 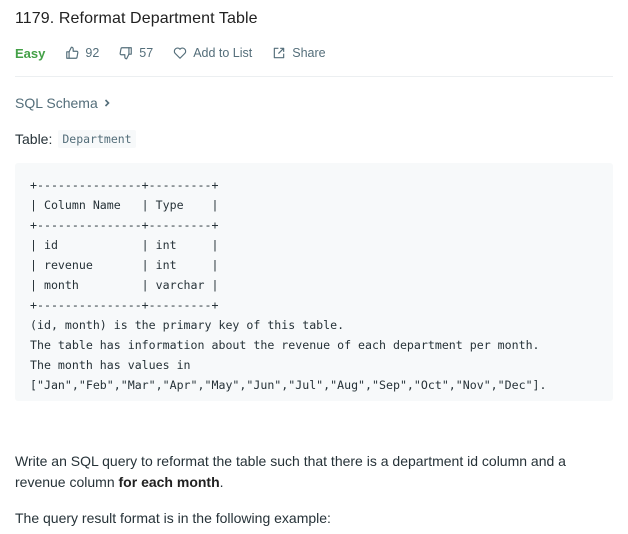 I want to click on table-label-text: Table:, so click(x=34, y=139).